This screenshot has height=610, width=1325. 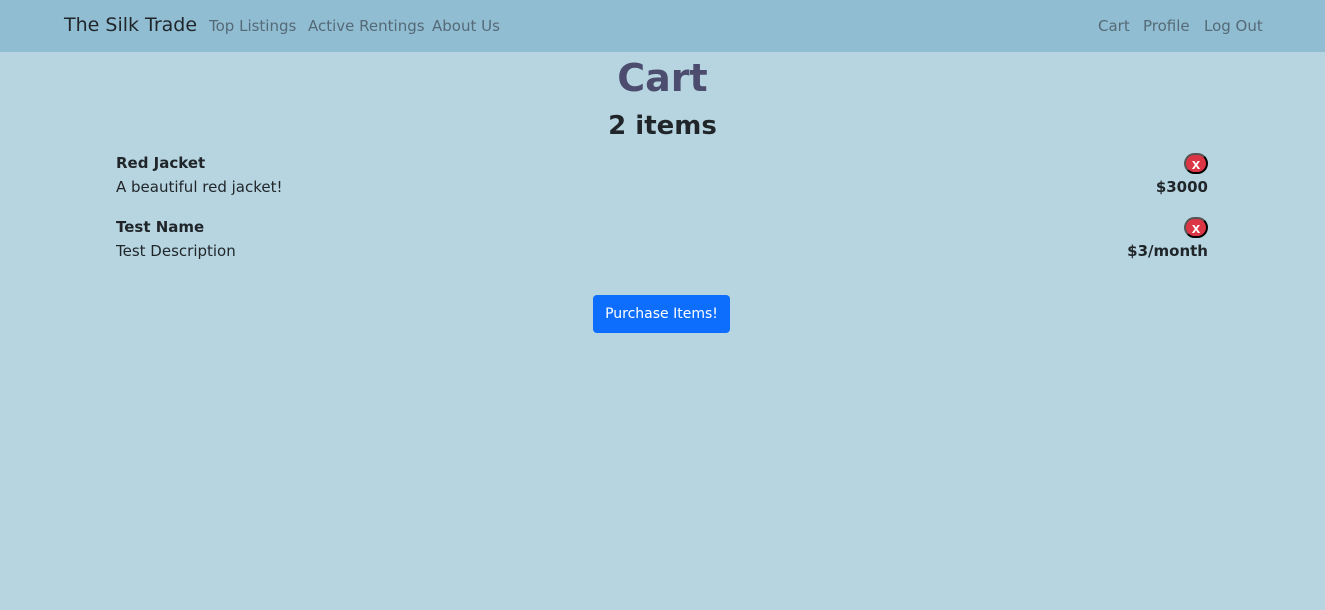 What do you see at coordinates (366, 26) in the screenshot?
I see `nav-active-rentings: Active Rentings` at bounding box center [366, 26].